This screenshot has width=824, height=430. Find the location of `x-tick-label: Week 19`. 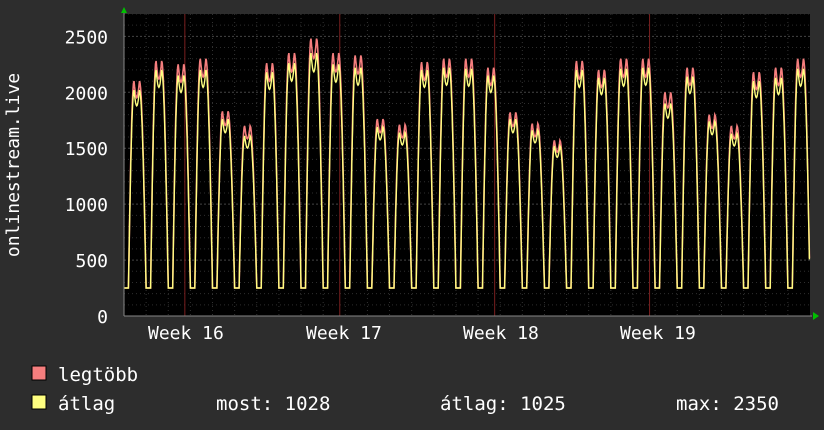

x-tick-label: Week 19 is located at coordinates (658, 333).